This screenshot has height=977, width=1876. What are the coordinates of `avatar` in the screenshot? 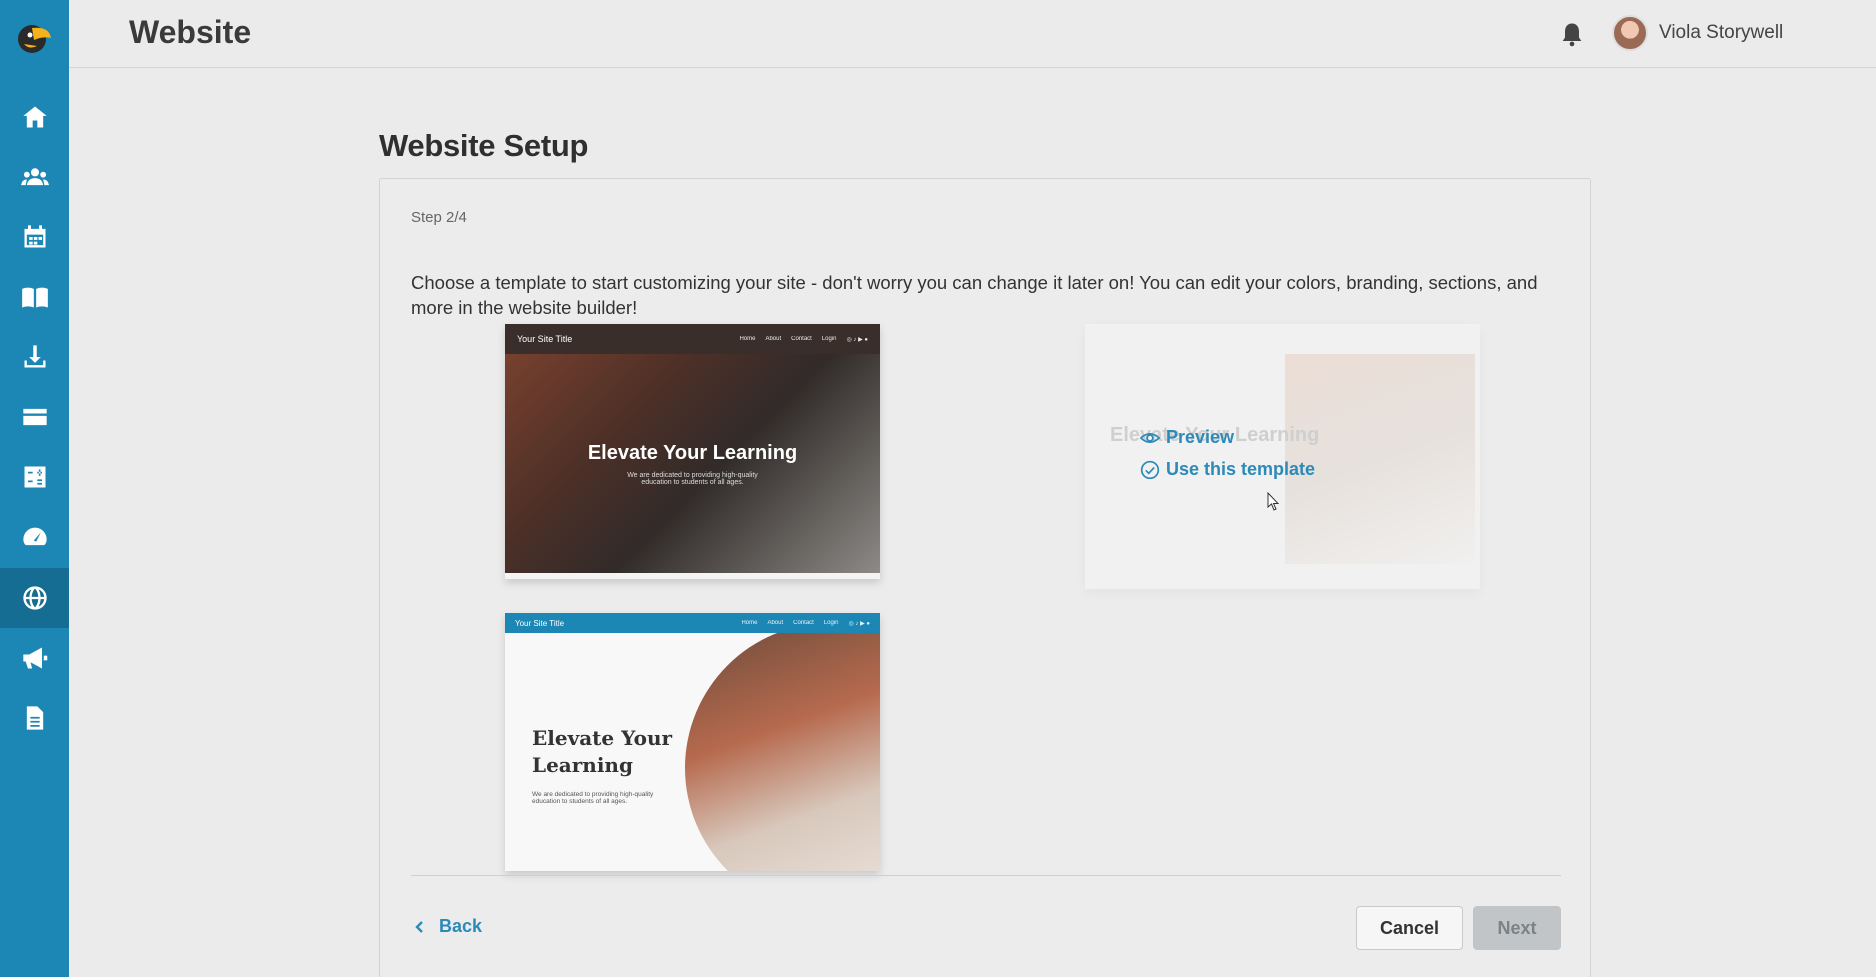 It's located at (1630, 33).